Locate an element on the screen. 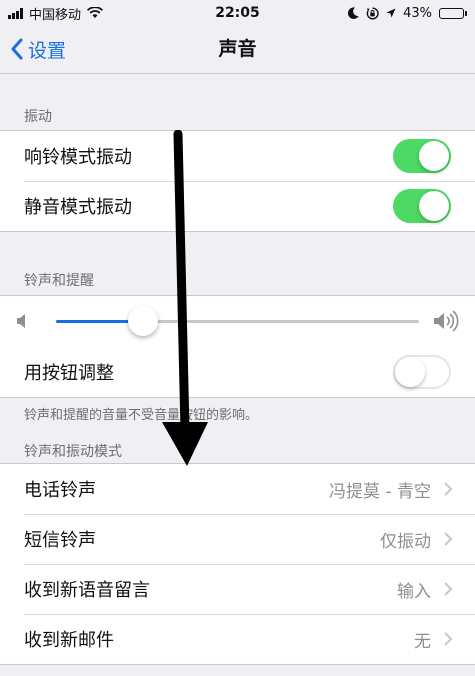 This screenshot has width=475, height=676. row-label: 静音模式振动 is located at coordinates (78, 207).